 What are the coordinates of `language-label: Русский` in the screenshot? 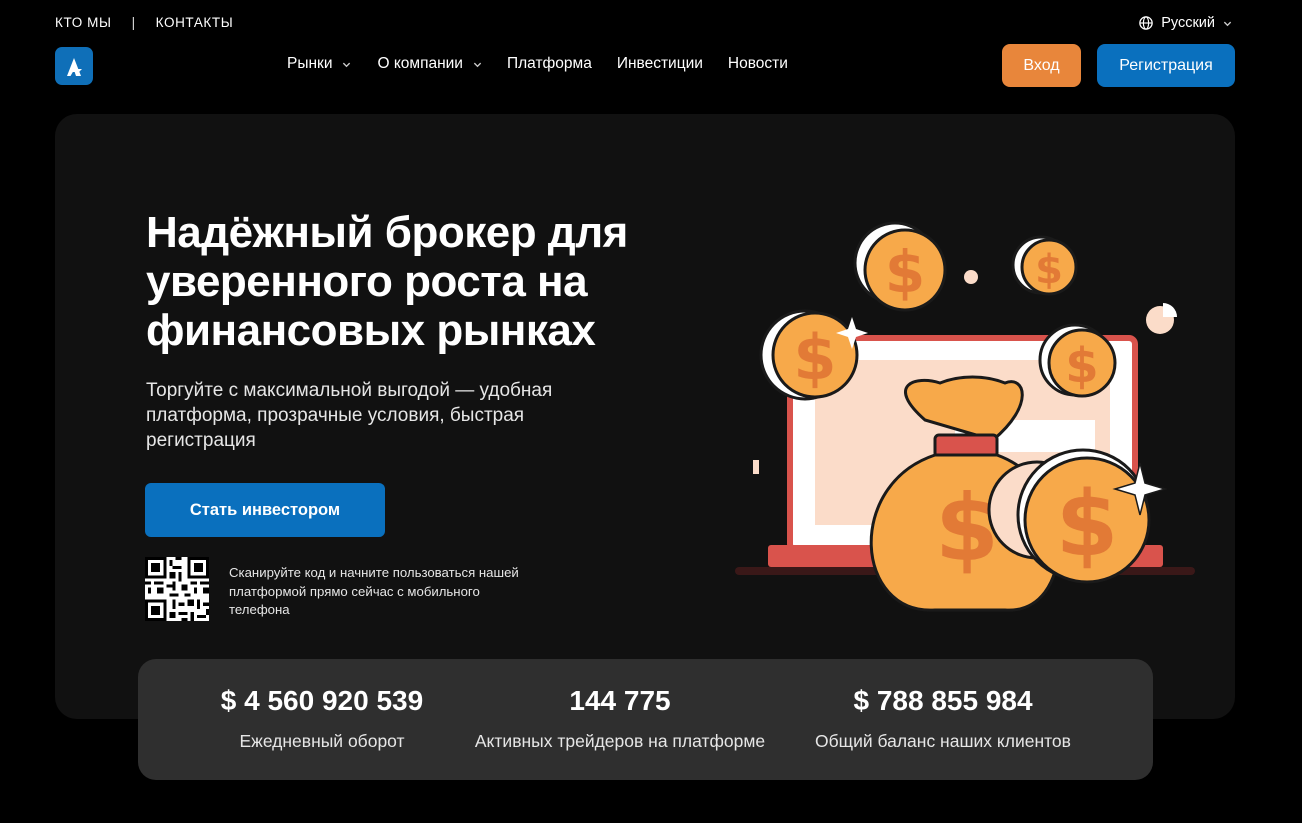 It's located at (1188, 23).